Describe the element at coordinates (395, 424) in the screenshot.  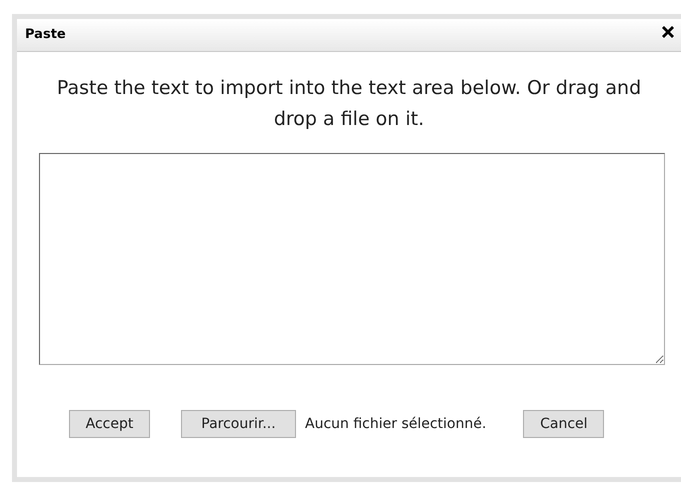
I see `file-status-text: Aucun fichier sélectionné.` at that location.